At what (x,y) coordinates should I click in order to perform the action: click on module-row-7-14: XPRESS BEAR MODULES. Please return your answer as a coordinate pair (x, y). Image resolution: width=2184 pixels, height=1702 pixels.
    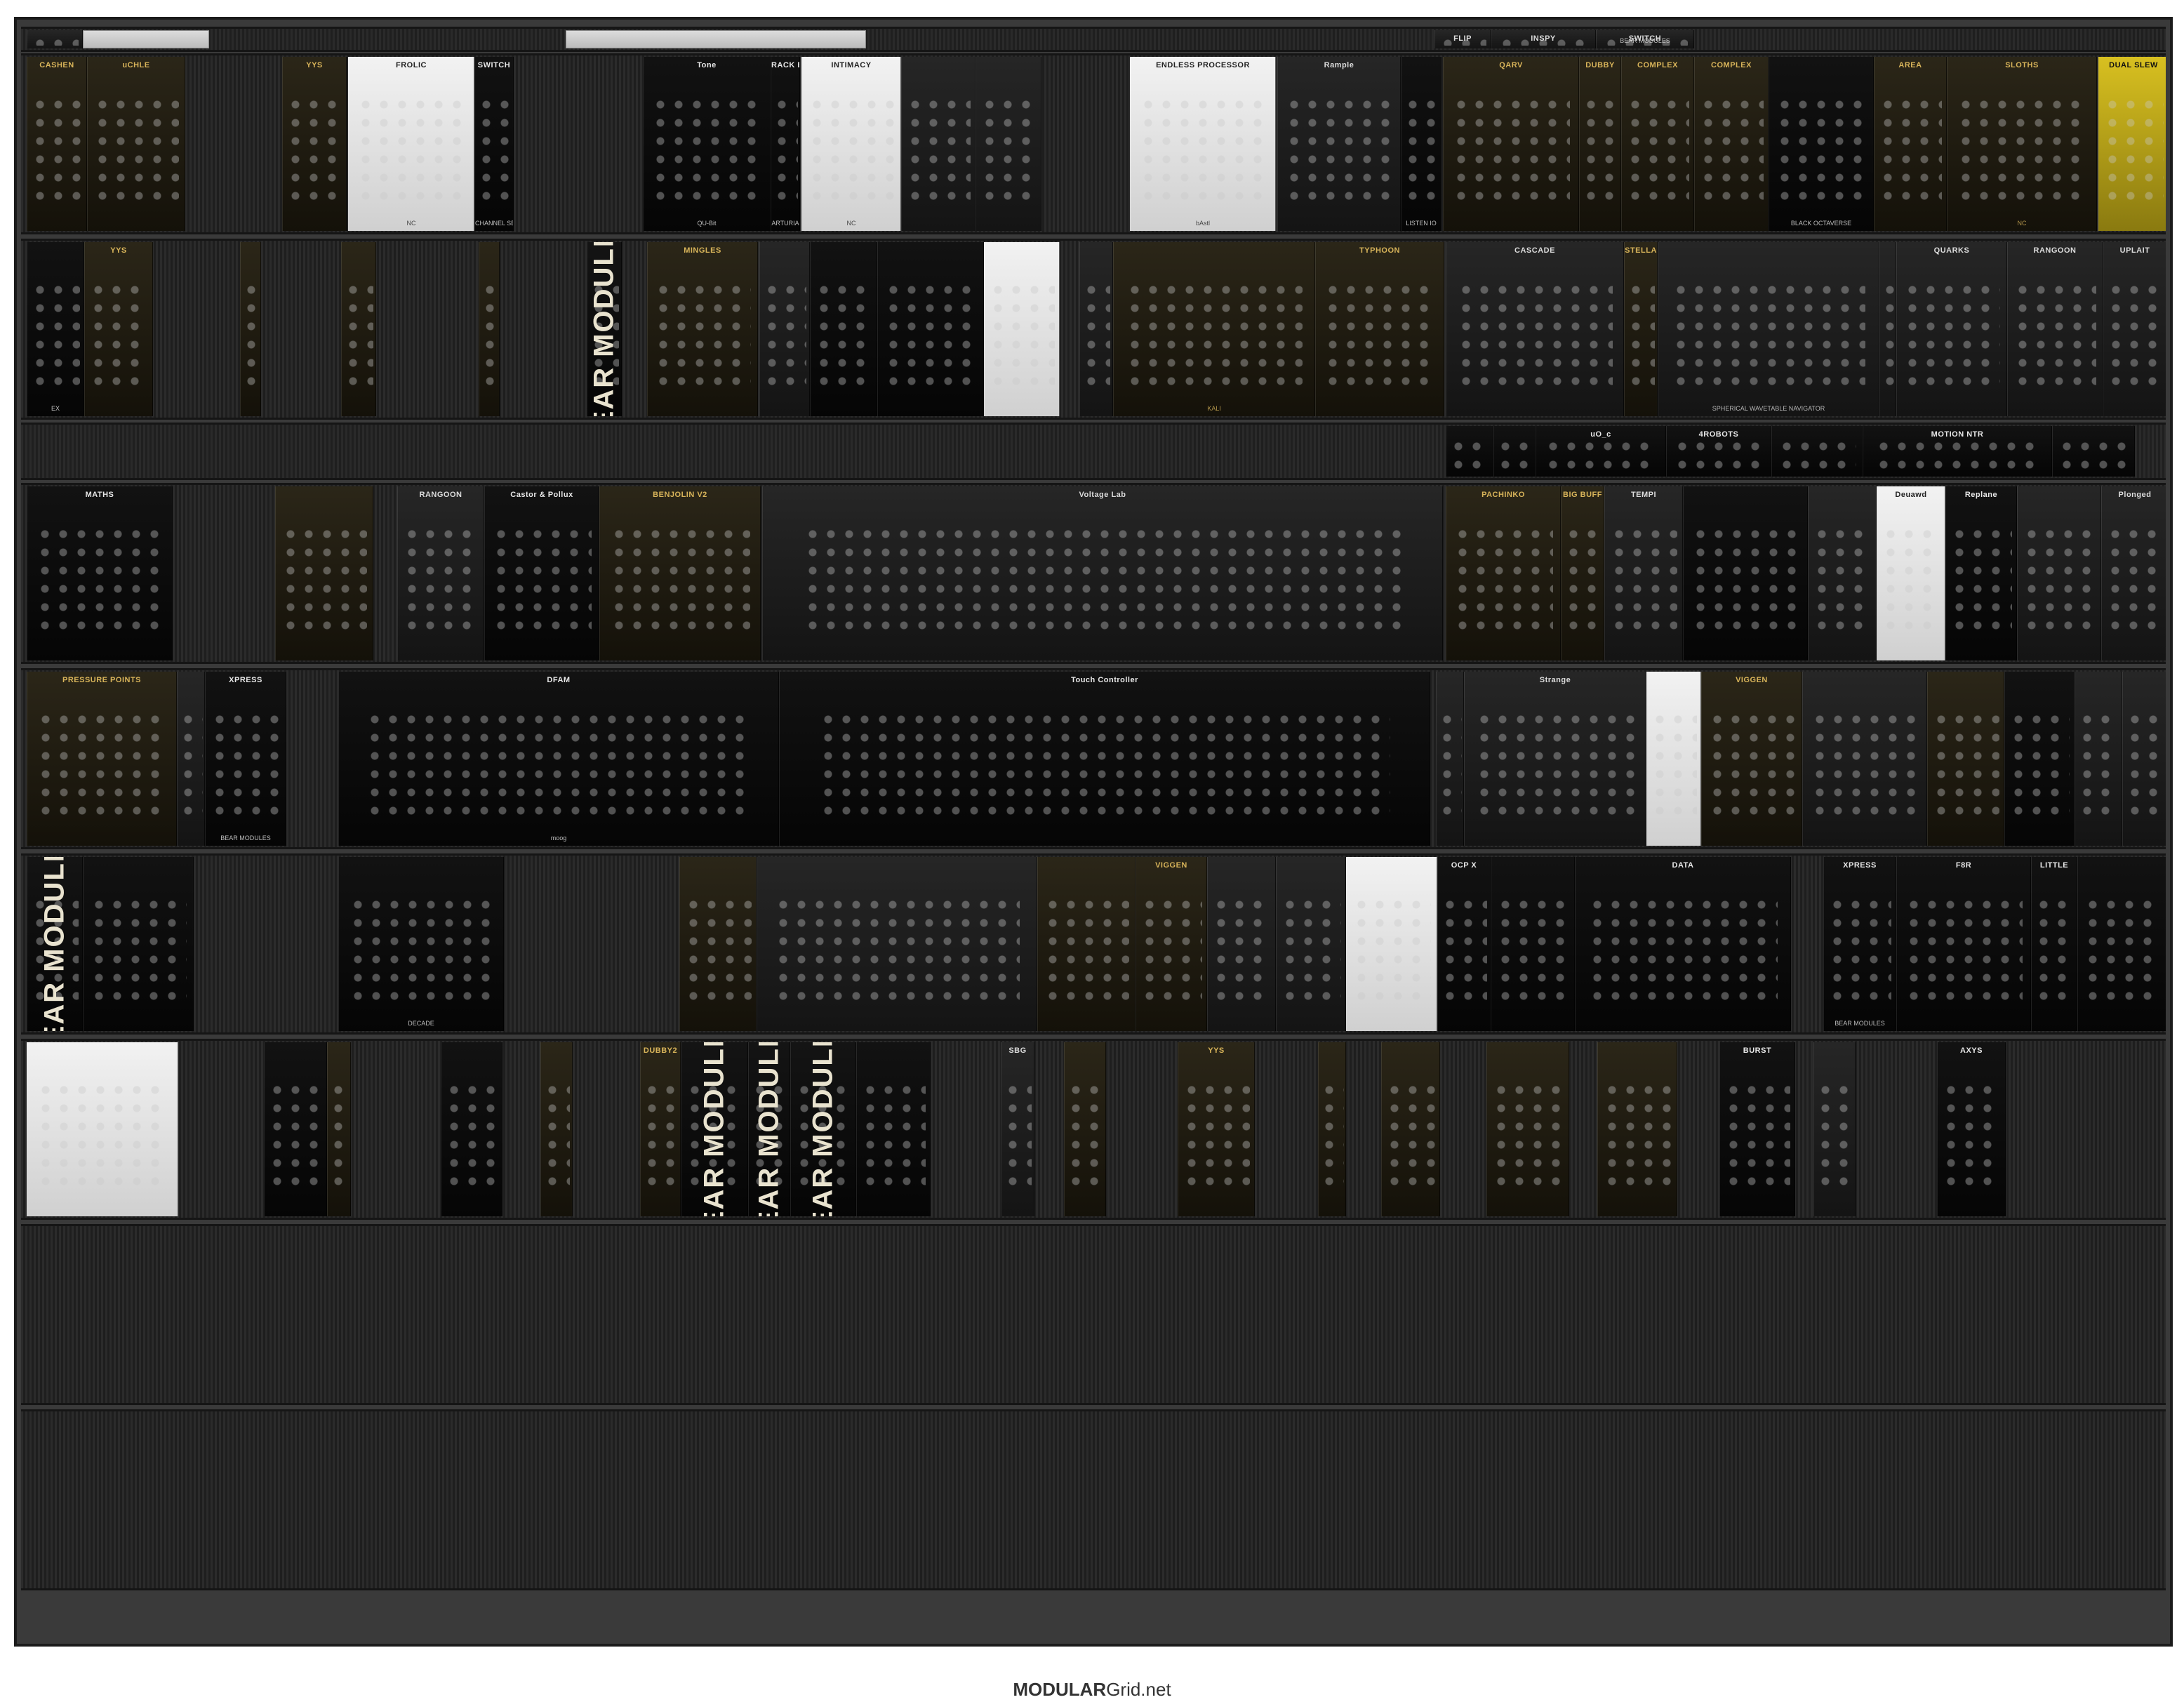
    Looking at the image, I should click on (1860, 944).